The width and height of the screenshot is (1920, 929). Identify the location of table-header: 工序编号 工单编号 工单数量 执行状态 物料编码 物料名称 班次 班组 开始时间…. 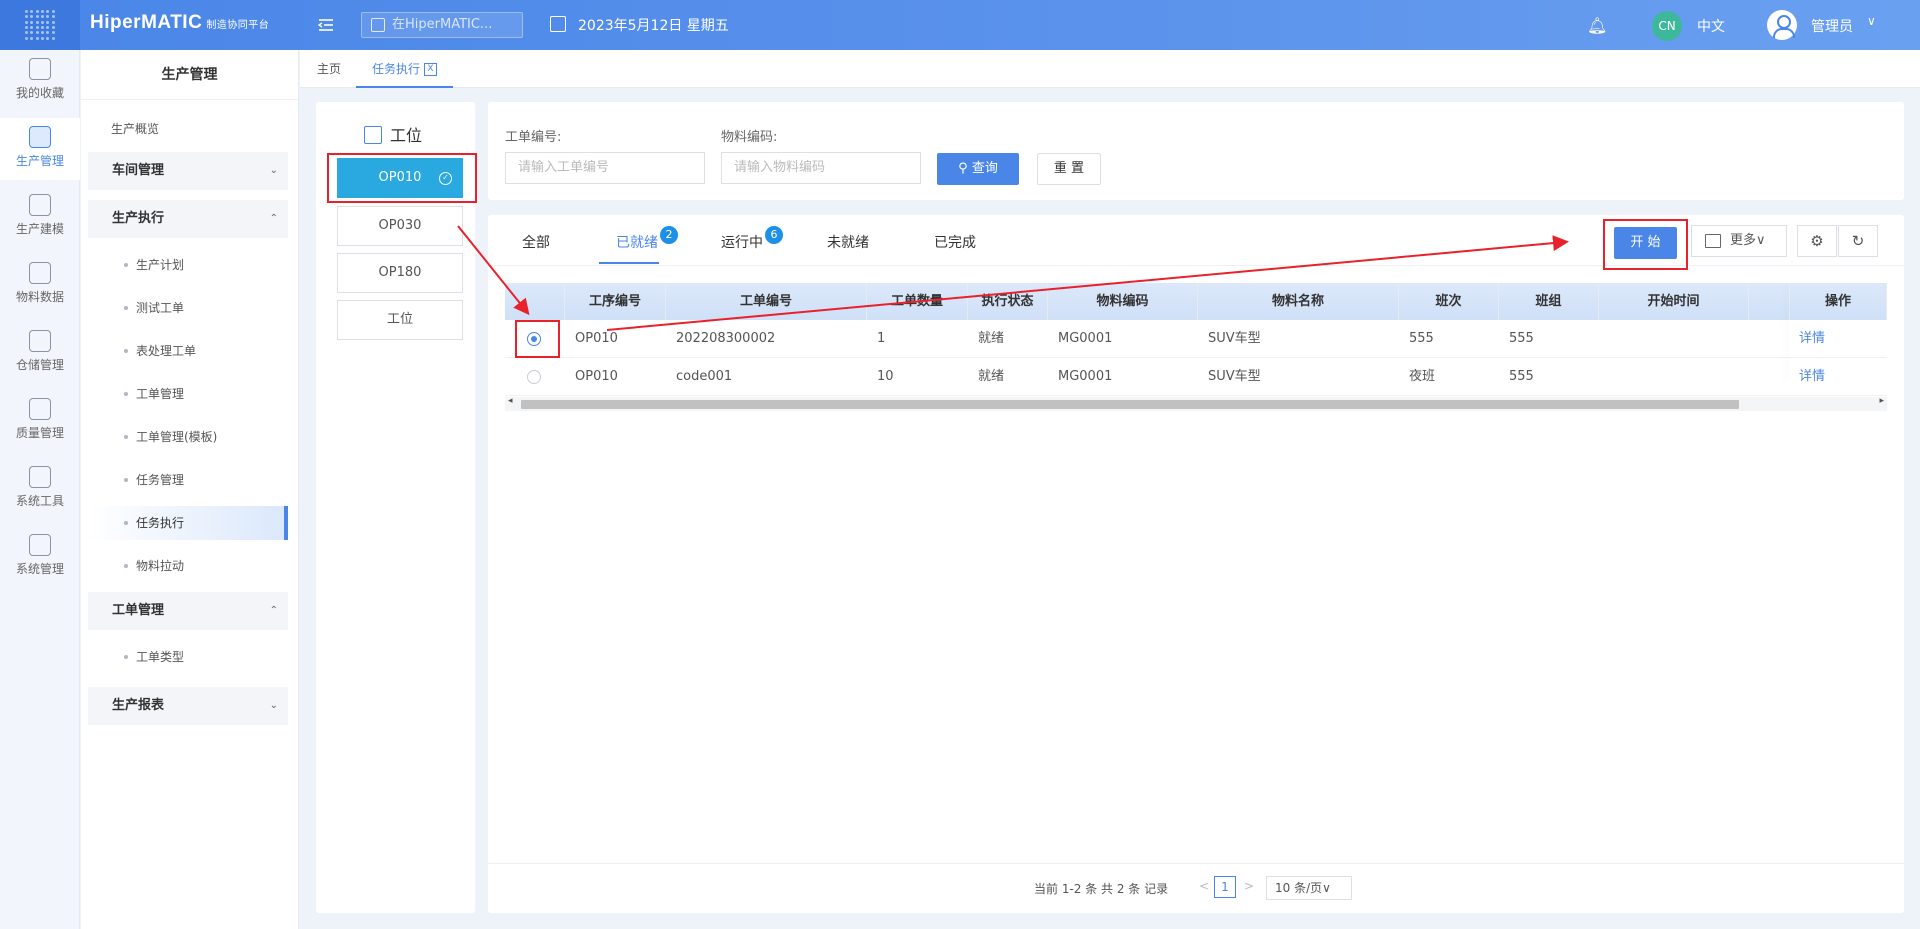
(1196, 301).